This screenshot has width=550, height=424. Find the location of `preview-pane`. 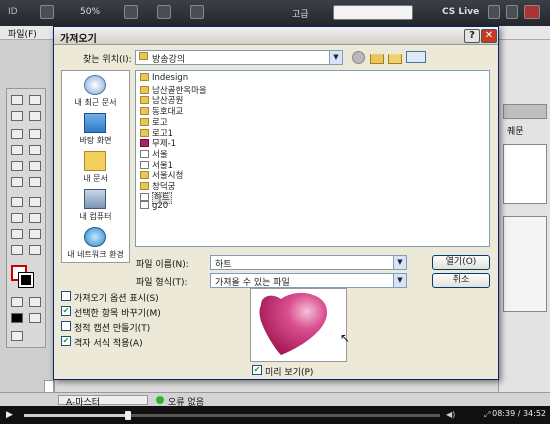

preview-pane is located at coordinates (298, 325).